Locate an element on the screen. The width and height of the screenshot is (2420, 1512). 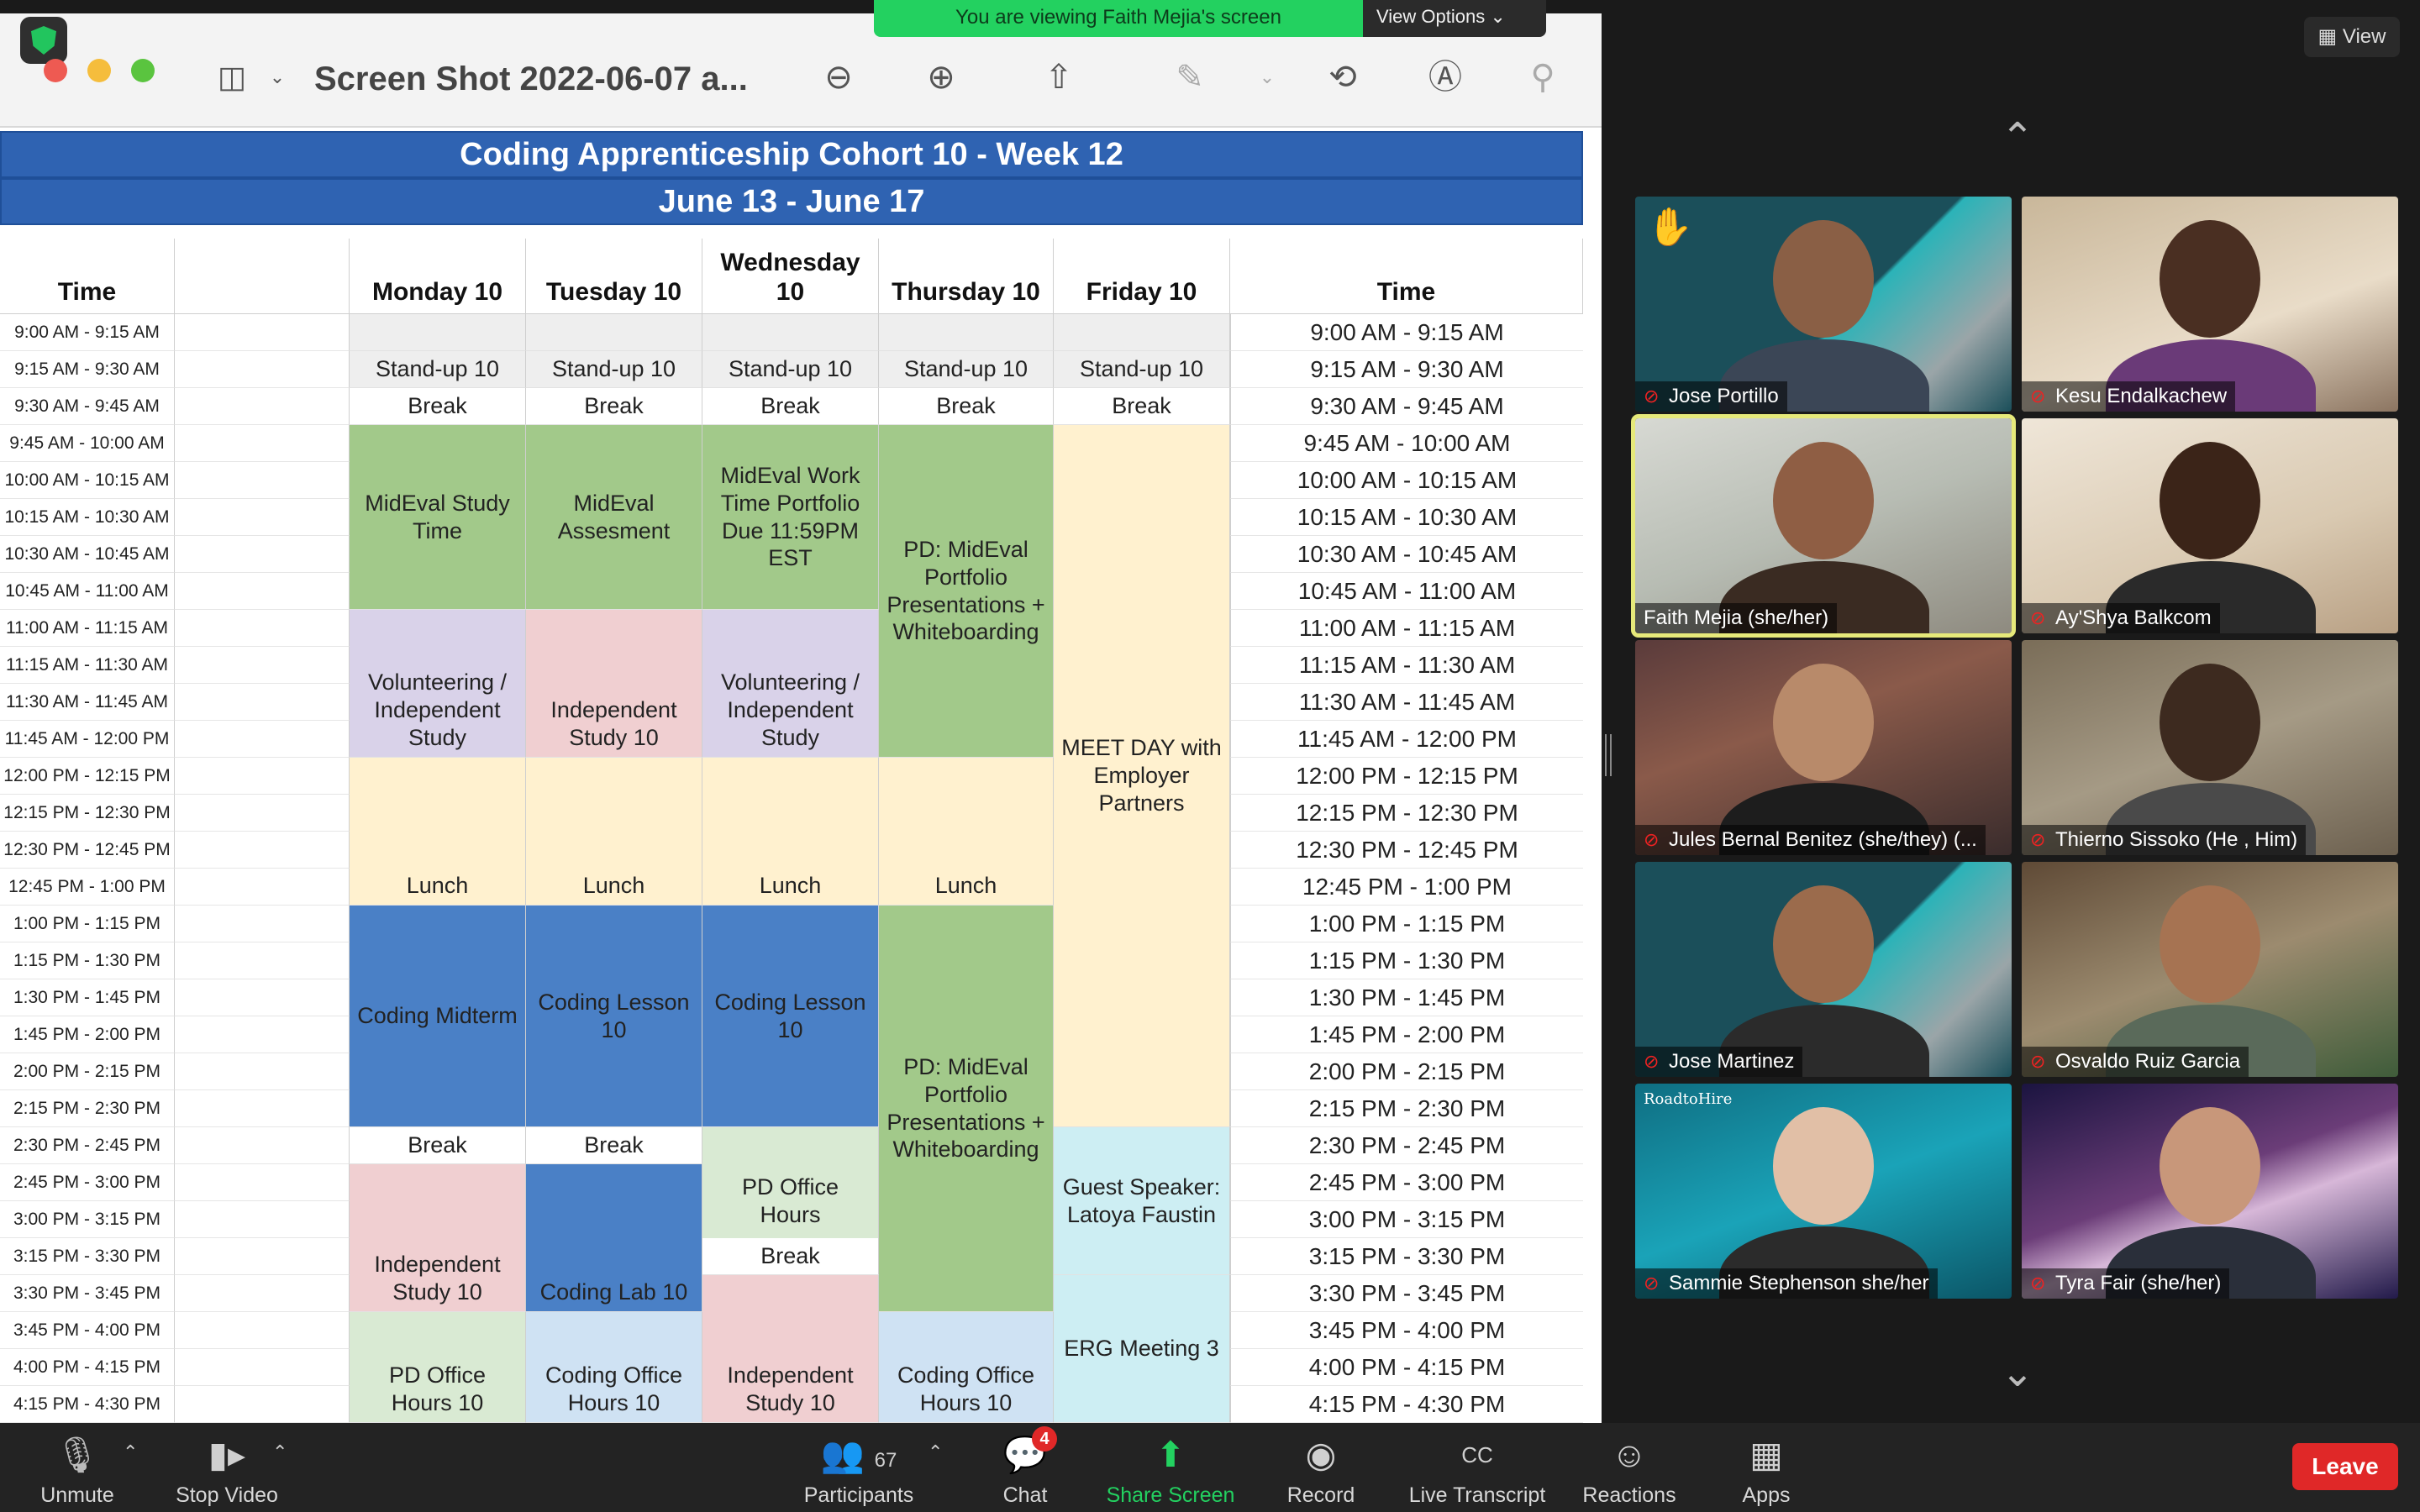
unmute-label: Unmute is located at coordinates (77, 1495).